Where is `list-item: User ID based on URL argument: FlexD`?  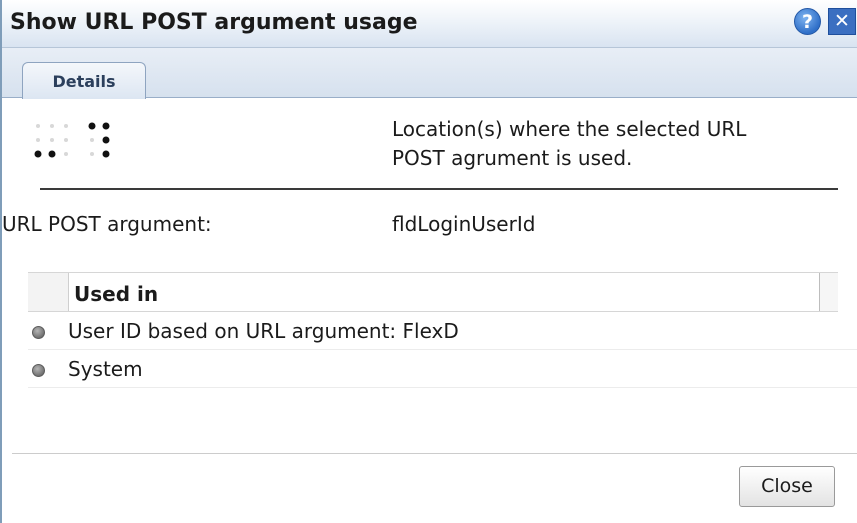 list-item: User ID based on URL argument: FlexD is located at coordinates (442, 331).